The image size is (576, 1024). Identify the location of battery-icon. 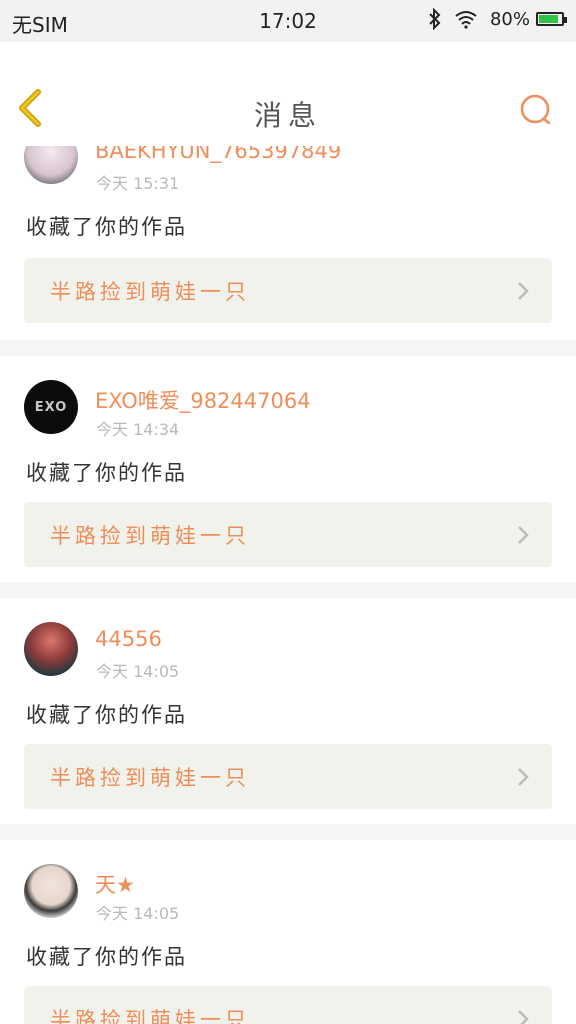
(551, 19).